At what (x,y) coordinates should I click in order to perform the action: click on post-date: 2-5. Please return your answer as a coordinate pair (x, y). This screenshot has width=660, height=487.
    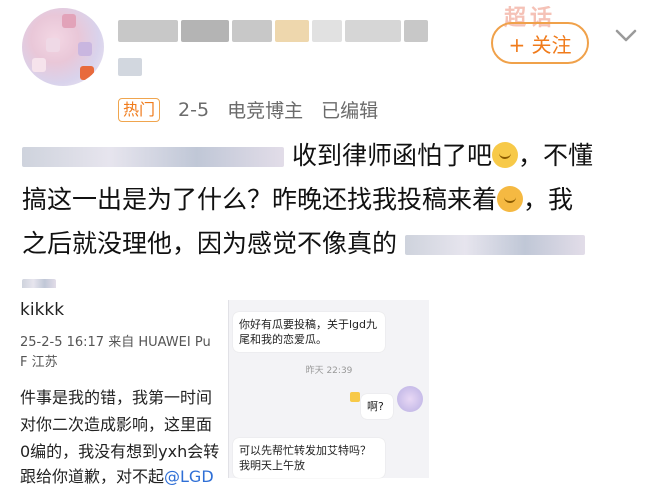
    Looking at the image, I should click on (194, 109).